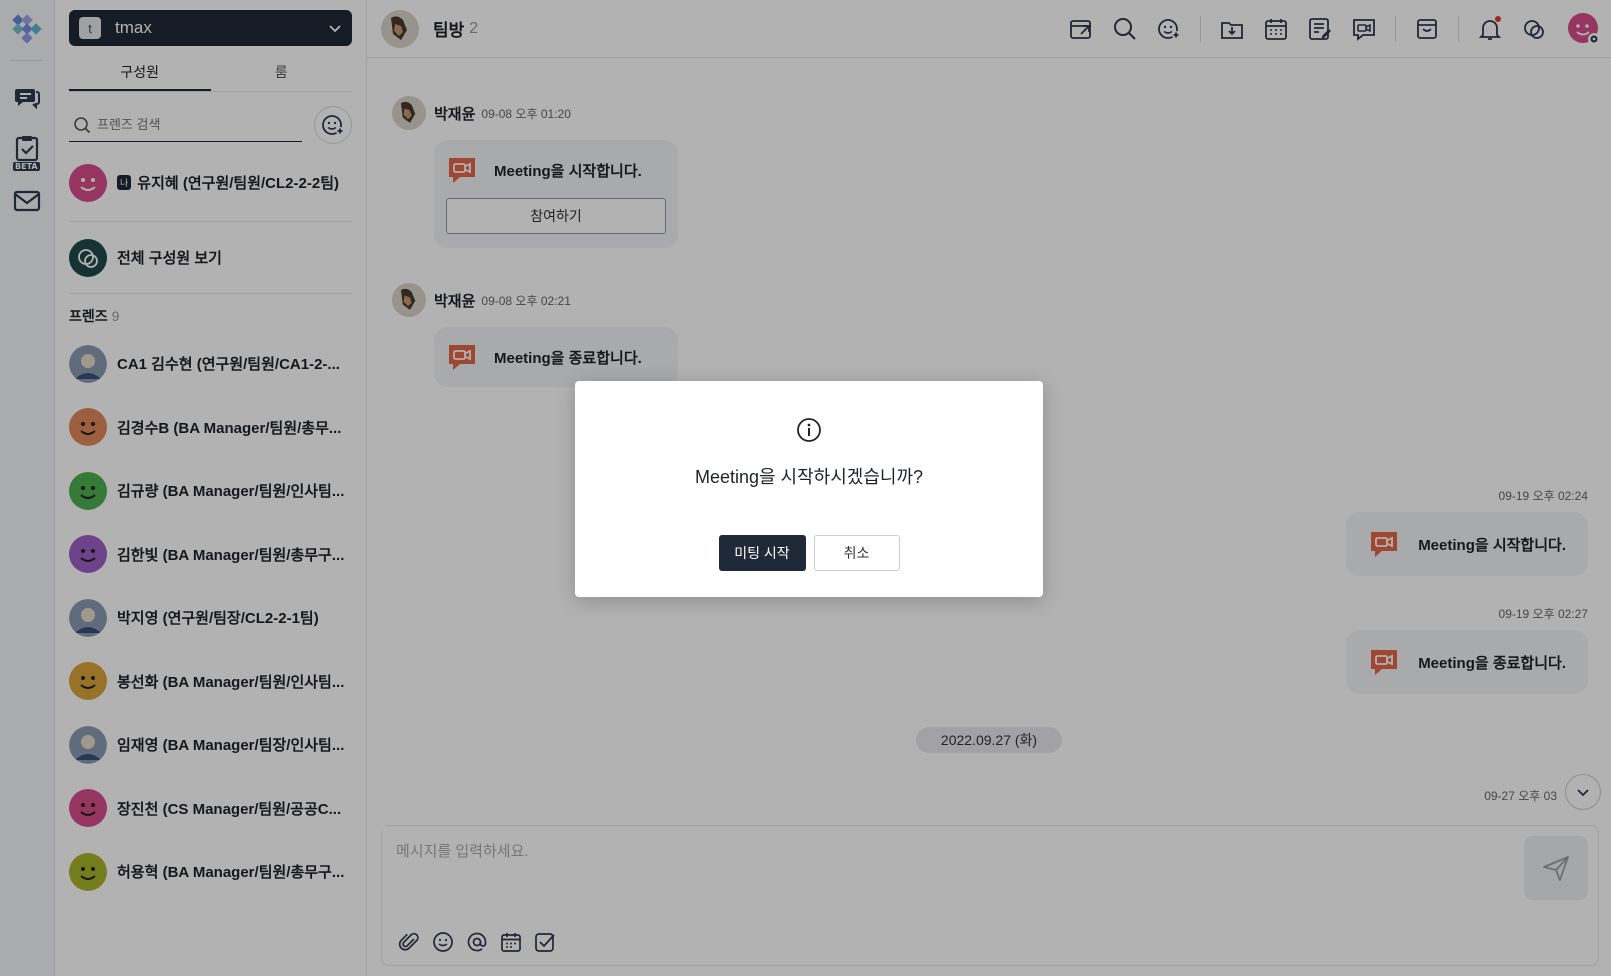 The height and width of the screenshot is (976, 1611). Describe the element at coordinates (809, 553) in the screenshot. I see `dialog-buttons: 미팅 시작 취소` at that location.